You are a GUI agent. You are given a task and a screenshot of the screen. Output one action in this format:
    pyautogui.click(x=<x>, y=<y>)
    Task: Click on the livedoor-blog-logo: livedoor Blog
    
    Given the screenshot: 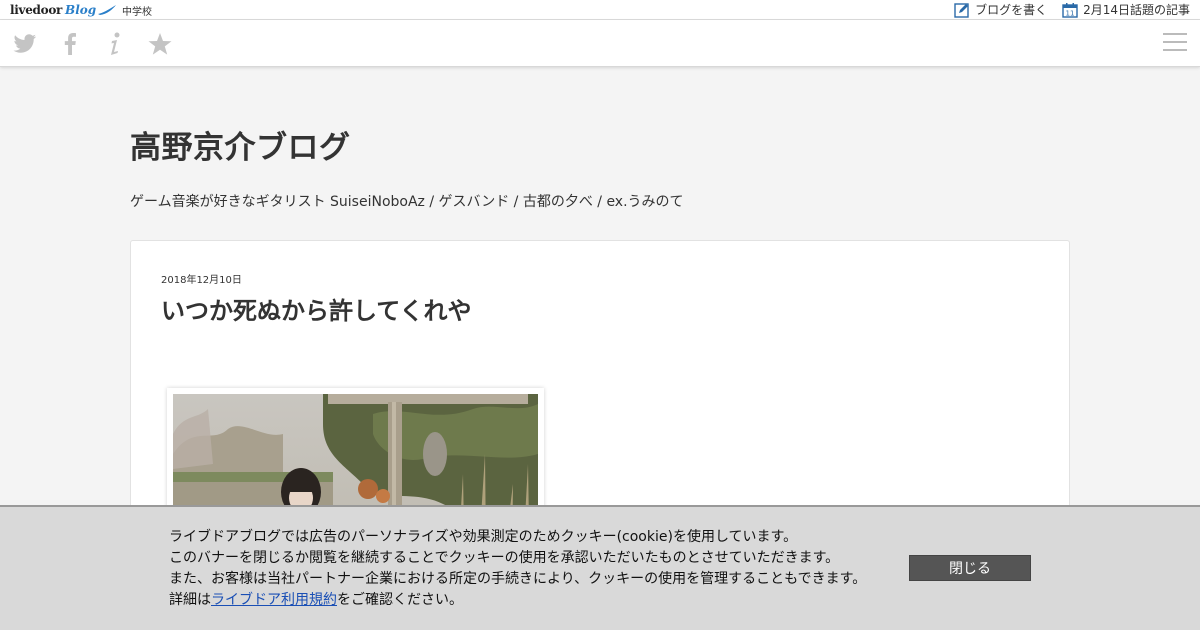 What is the action you would take?
    pyautogui.click(x=63, y=10)
    